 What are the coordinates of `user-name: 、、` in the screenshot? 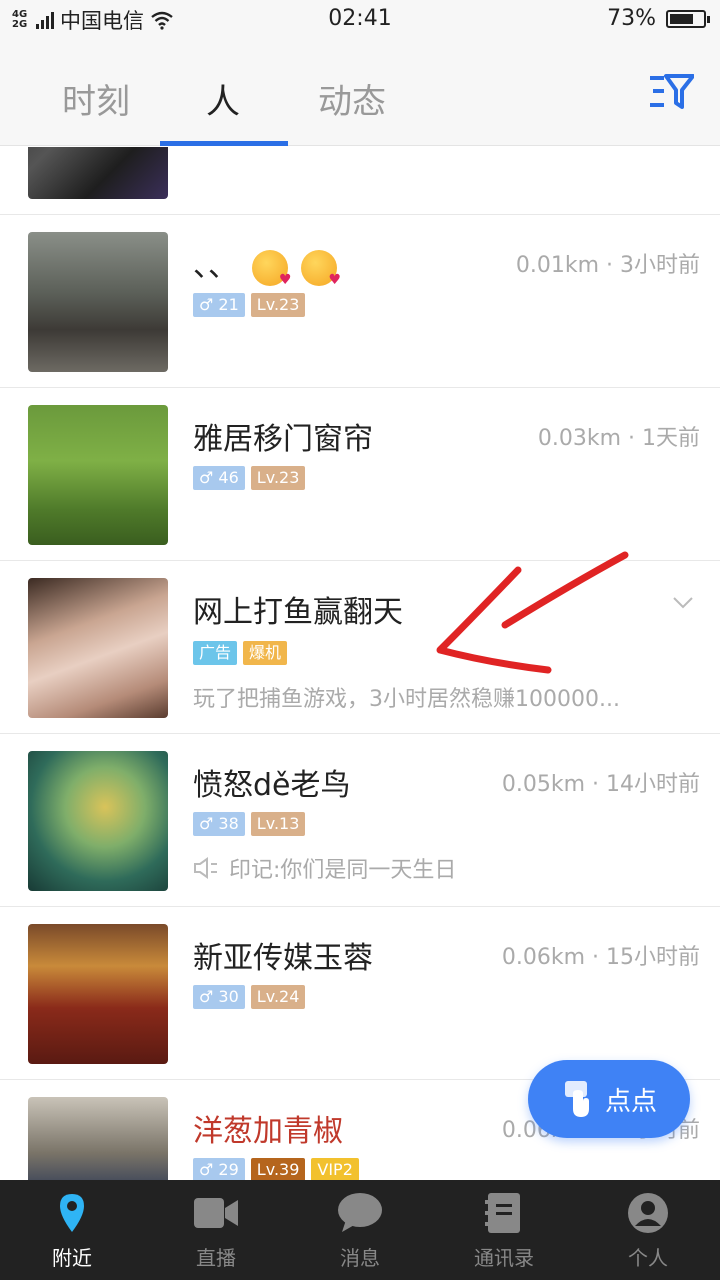 It's located at (267, 264).